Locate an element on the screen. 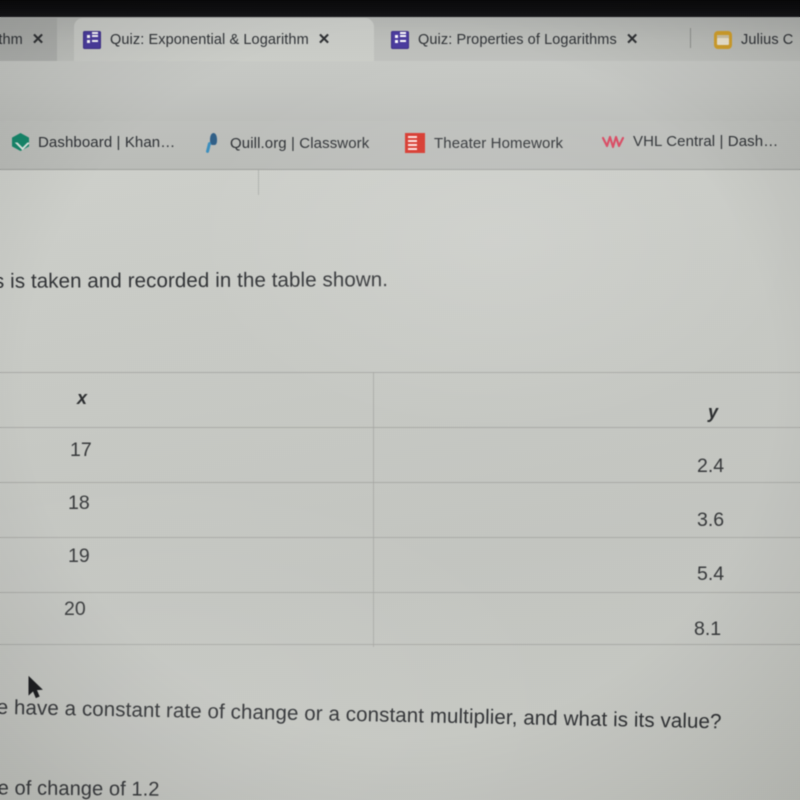 The image size is (800, 800). theater-icon is located at coordinates (415, 143).